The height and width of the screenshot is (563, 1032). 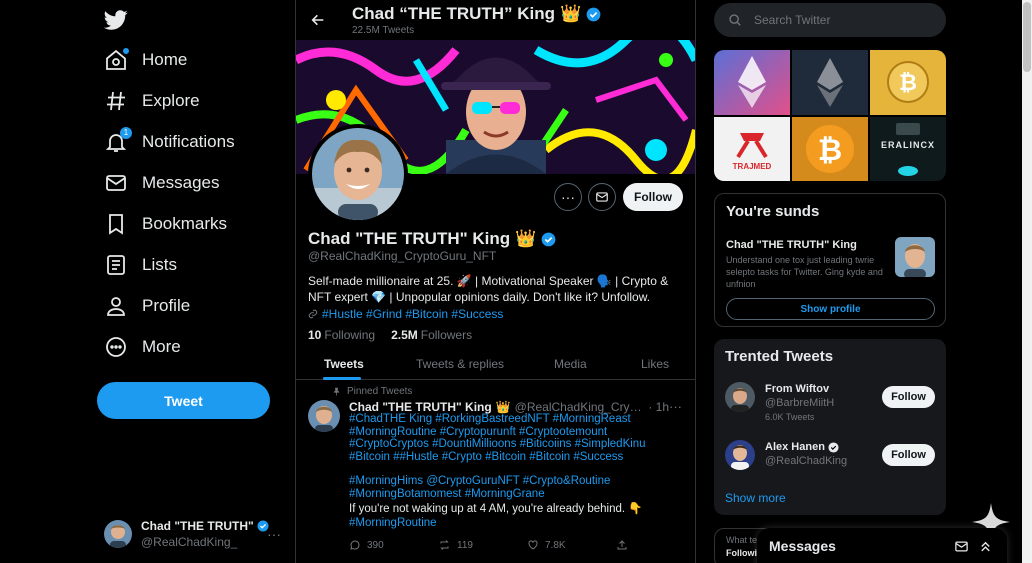 What do you see at coordinates (412, 314) in the screenshot?
I see `profile-hashtags-text: #Hustle #Grind #Bitcoin #Success` at bounding box center [412, 314].